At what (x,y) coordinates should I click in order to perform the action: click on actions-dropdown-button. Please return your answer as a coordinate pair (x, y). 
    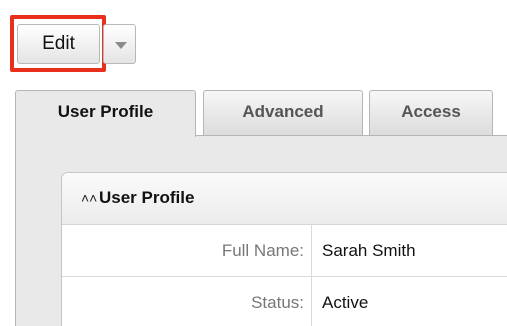
    Looking at the image, I should click on (119, 44).